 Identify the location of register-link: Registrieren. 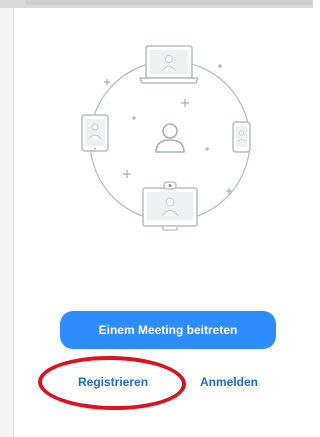
(113, 382).